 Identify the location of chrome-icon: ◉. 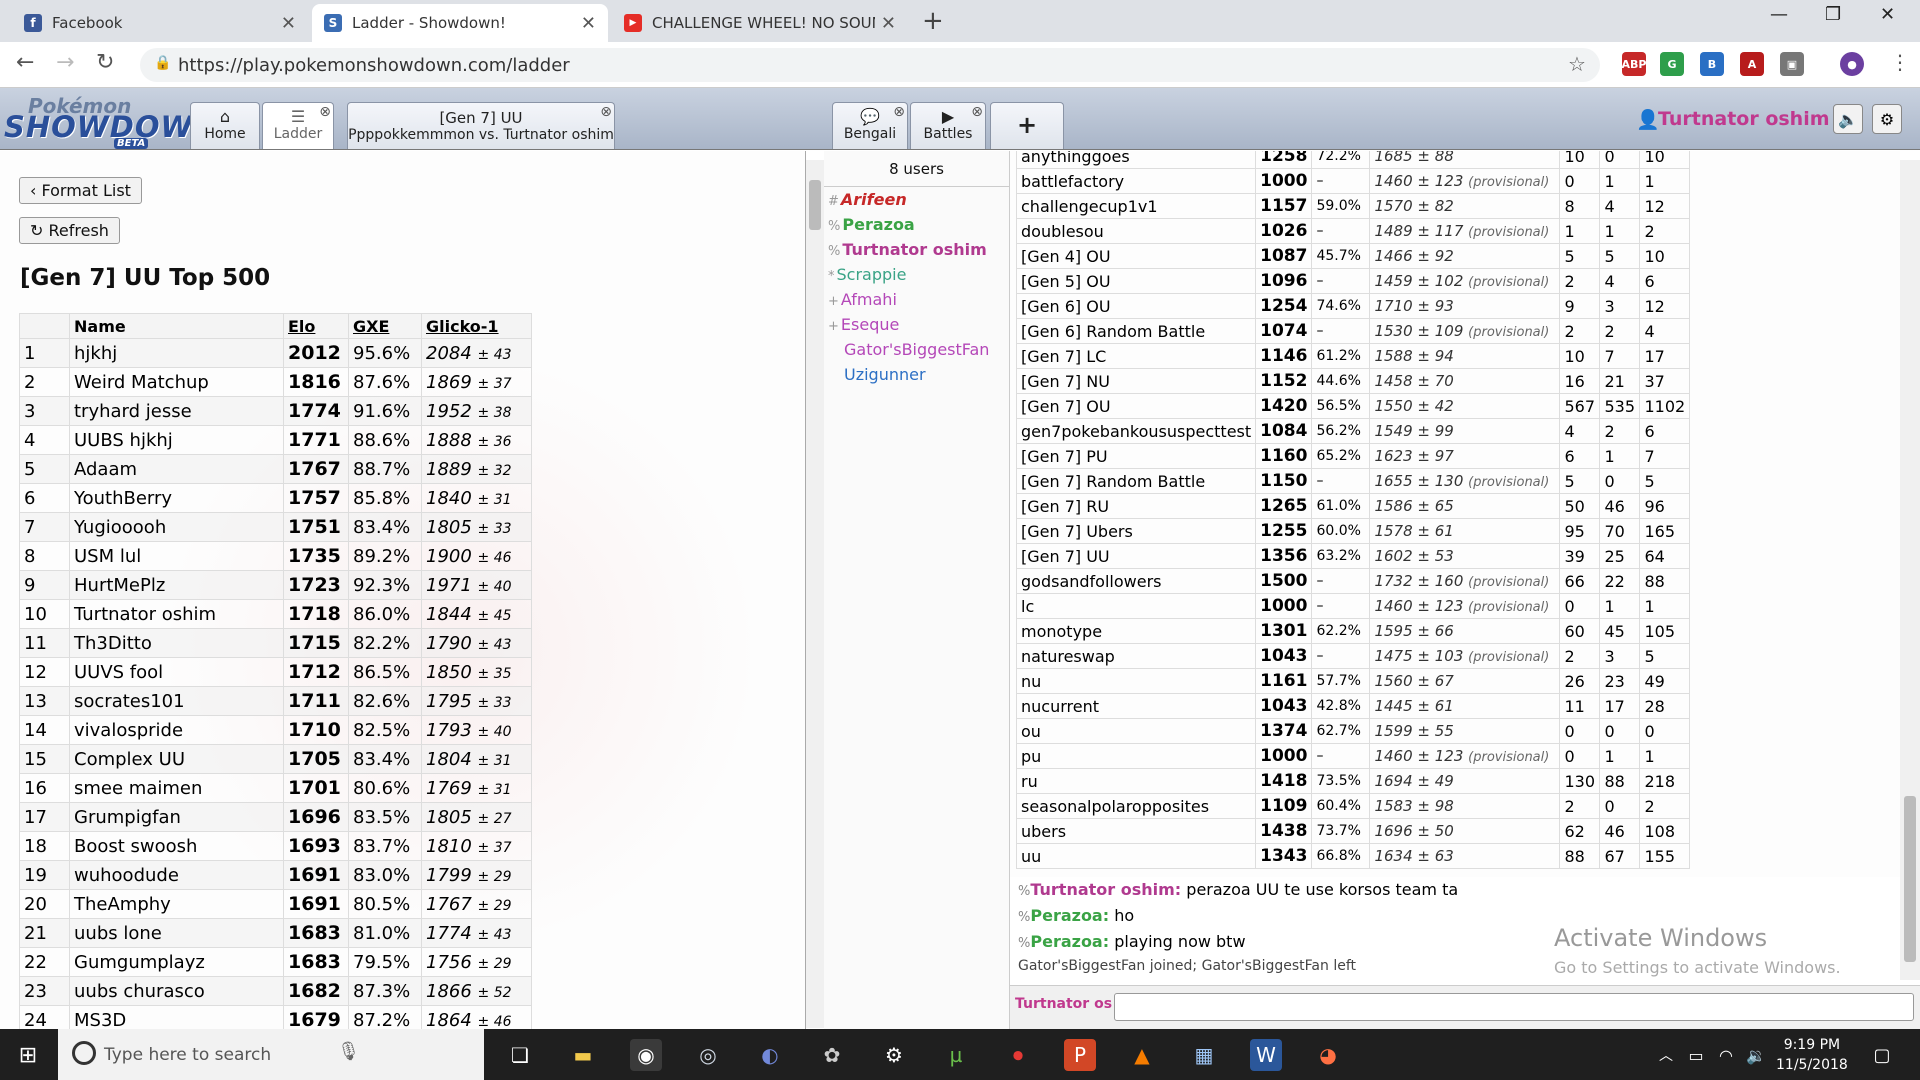
(646, 1055).